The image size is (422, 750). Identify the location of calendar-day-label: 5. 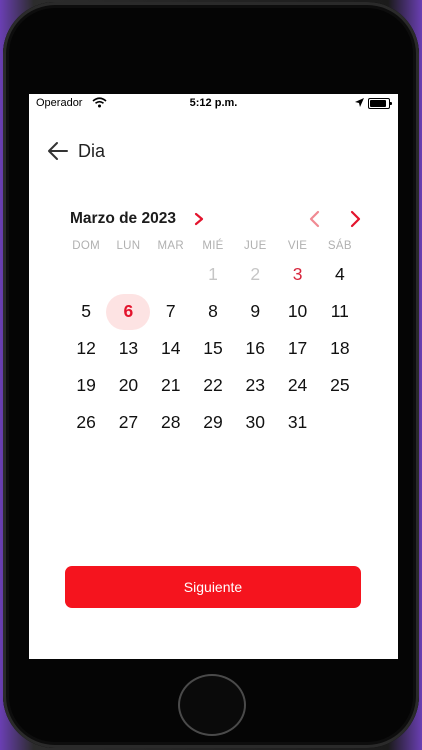
(86, 311).